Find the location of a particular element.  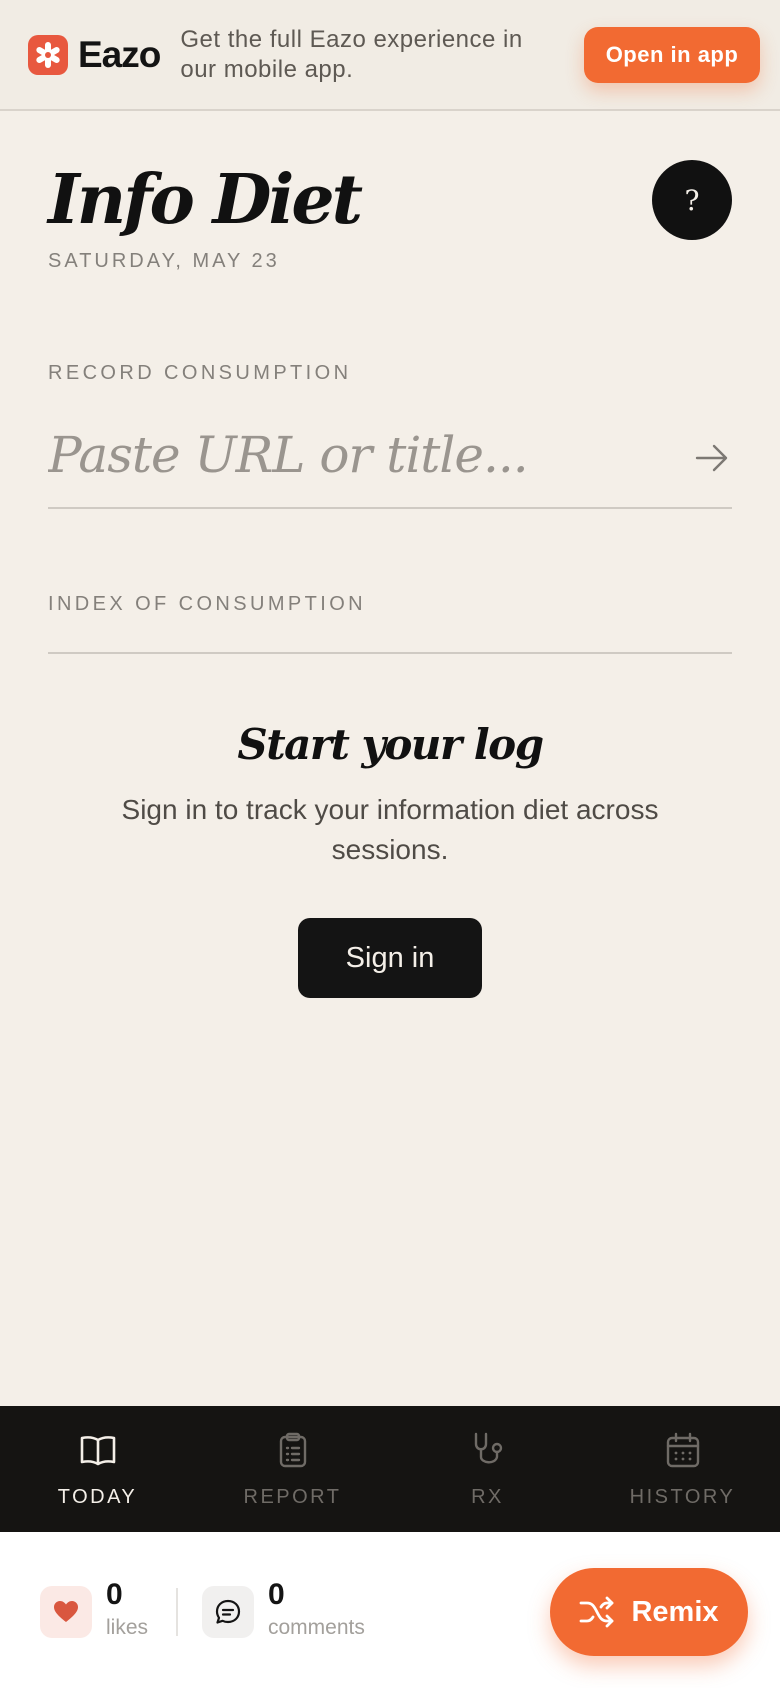

heart-icon is located at coordinates (66, 1612).